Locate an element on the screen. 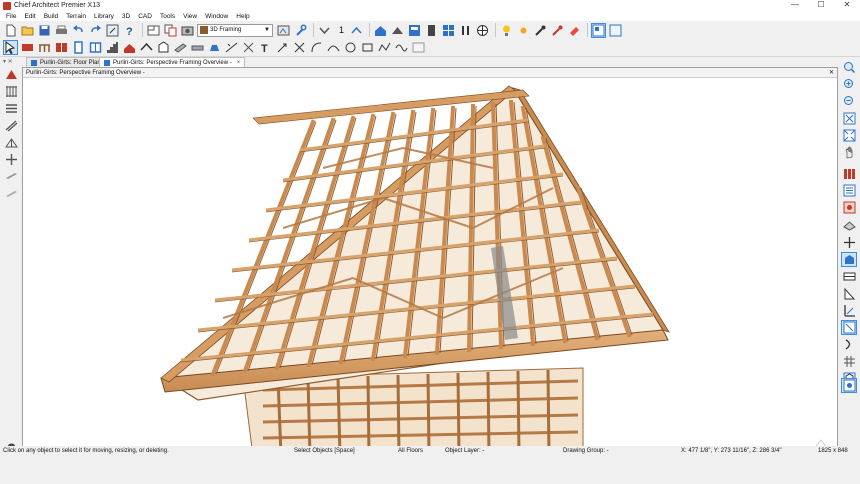 This screenshot has height=484, width=860. walls-icon is located at coordinates (849, 276).